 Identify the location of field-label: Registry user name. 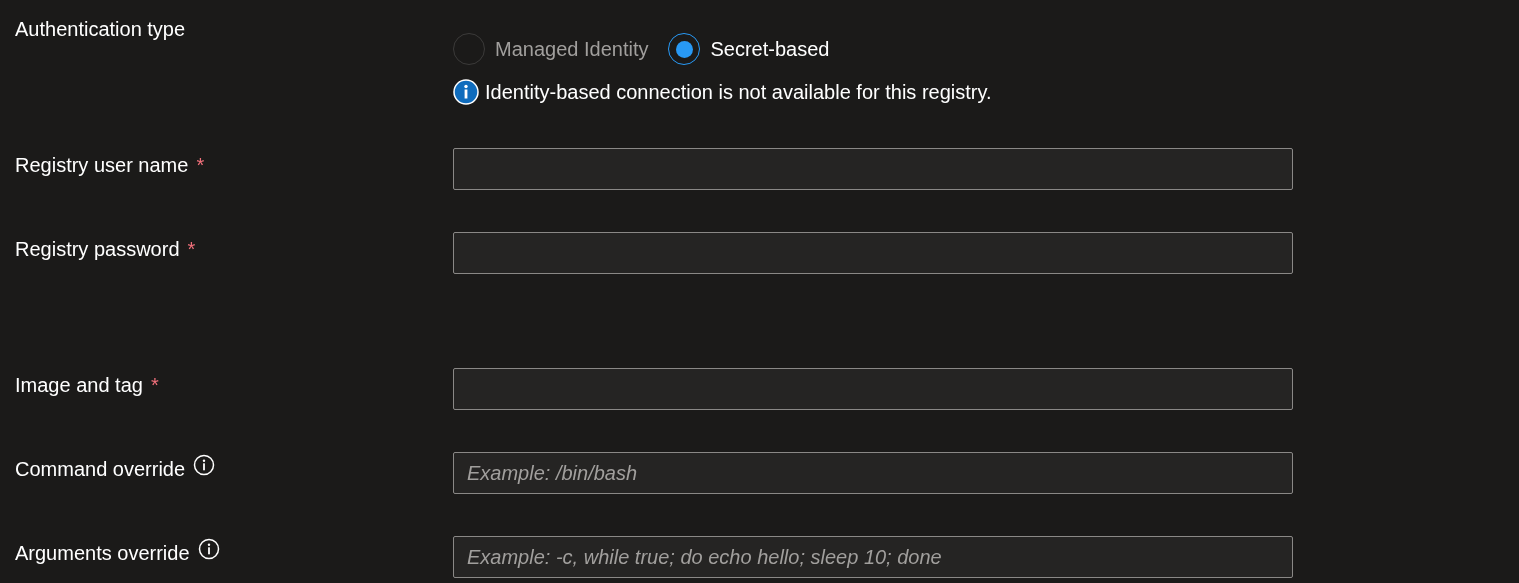
(102, 165).